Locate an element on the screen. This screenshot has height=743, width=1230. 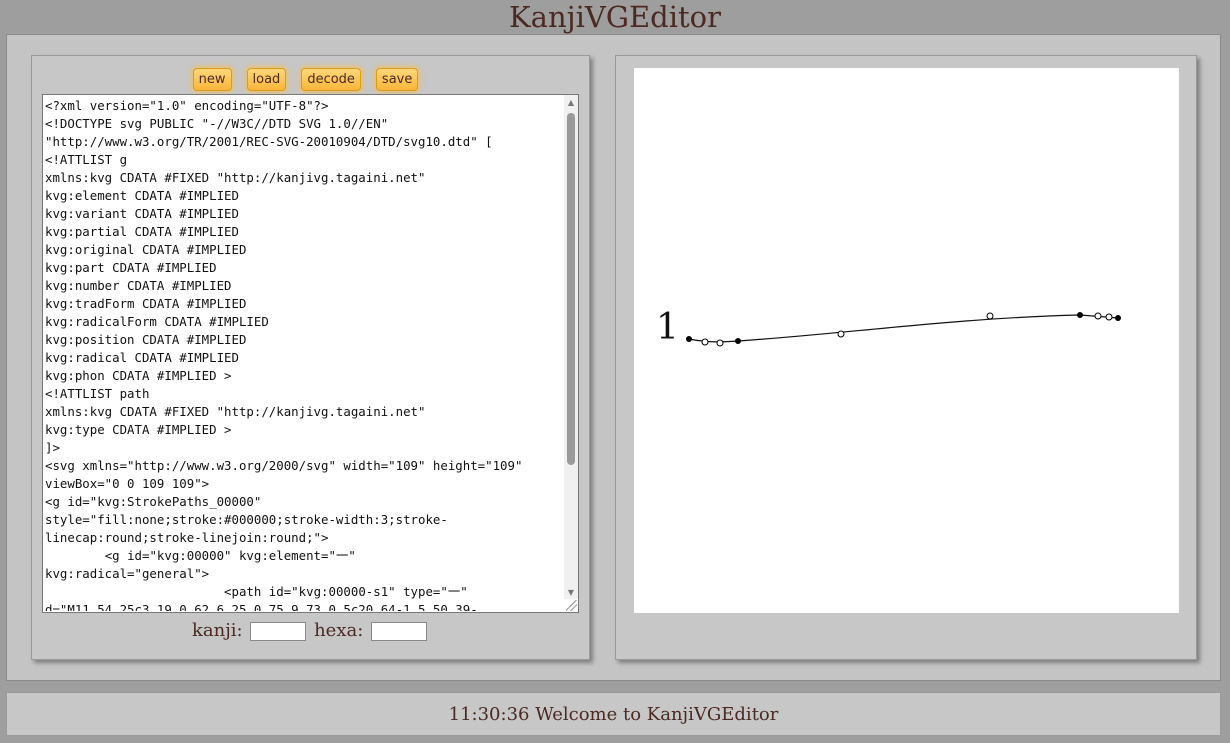
new-button: new is located at coordinates (212, 79).